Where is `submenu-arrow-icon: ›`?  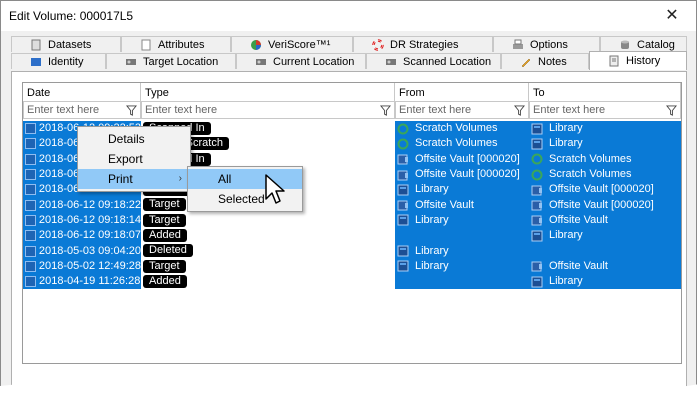
submenu-arrow-icon: › is located at coordinates (180, 178).